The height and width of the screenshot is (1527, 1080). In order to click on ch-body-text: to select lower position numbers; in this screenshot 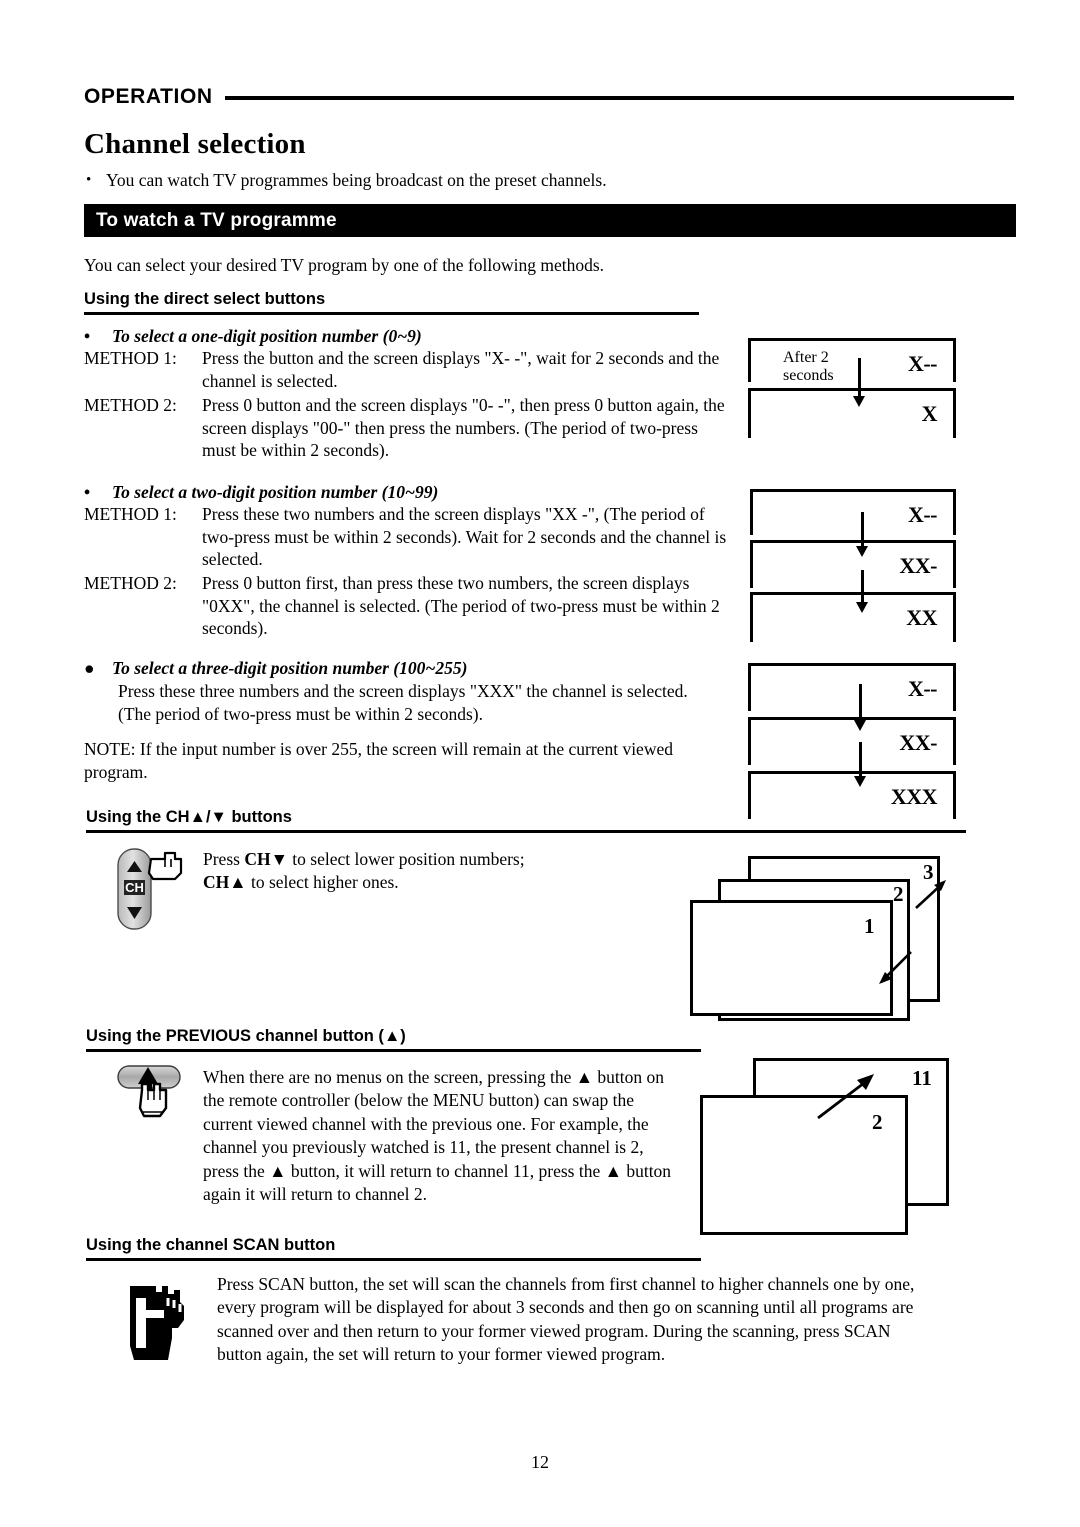, I will do `click(406, 859)`.